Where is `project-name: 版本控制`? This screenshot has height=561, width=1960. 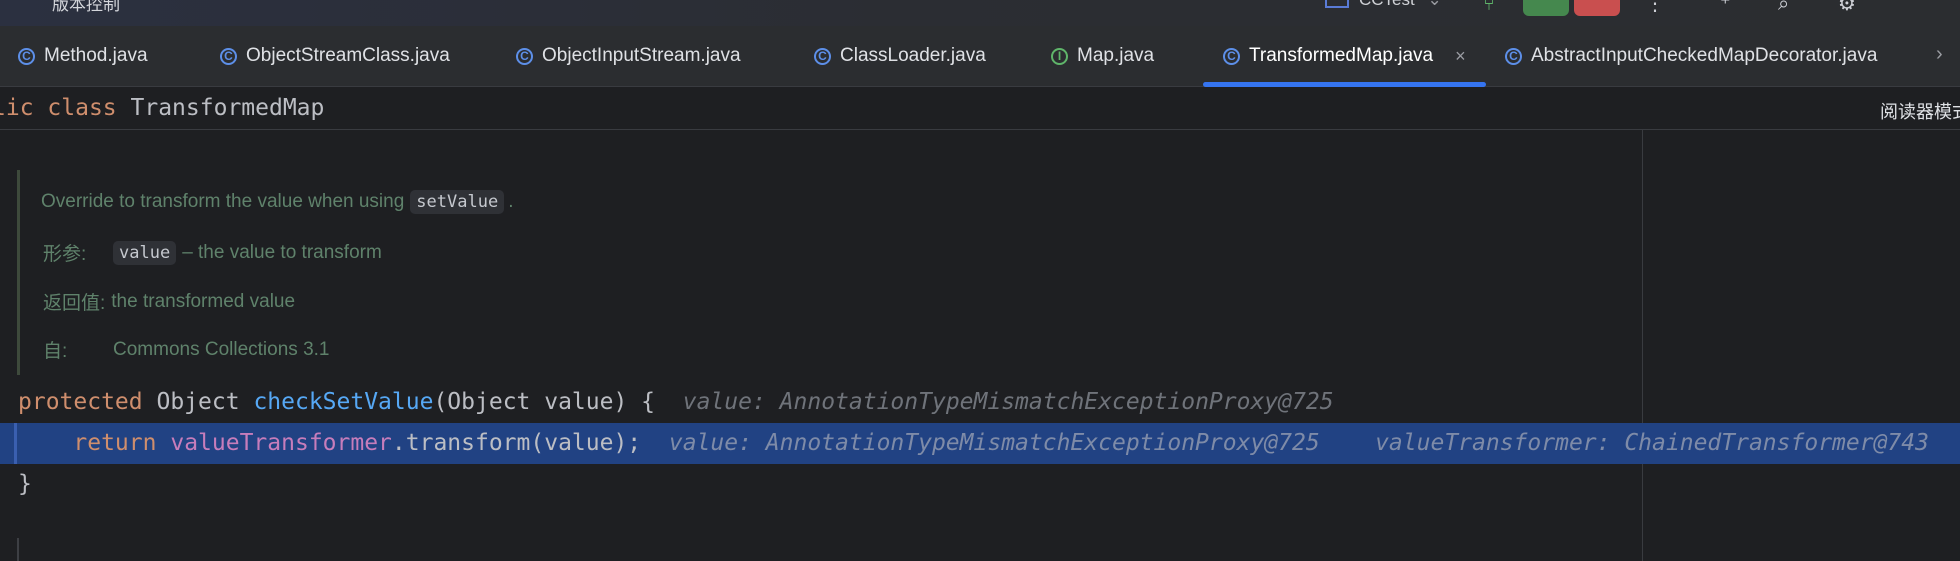 project-name: 版本控制 is located at coordinates (86, 7).